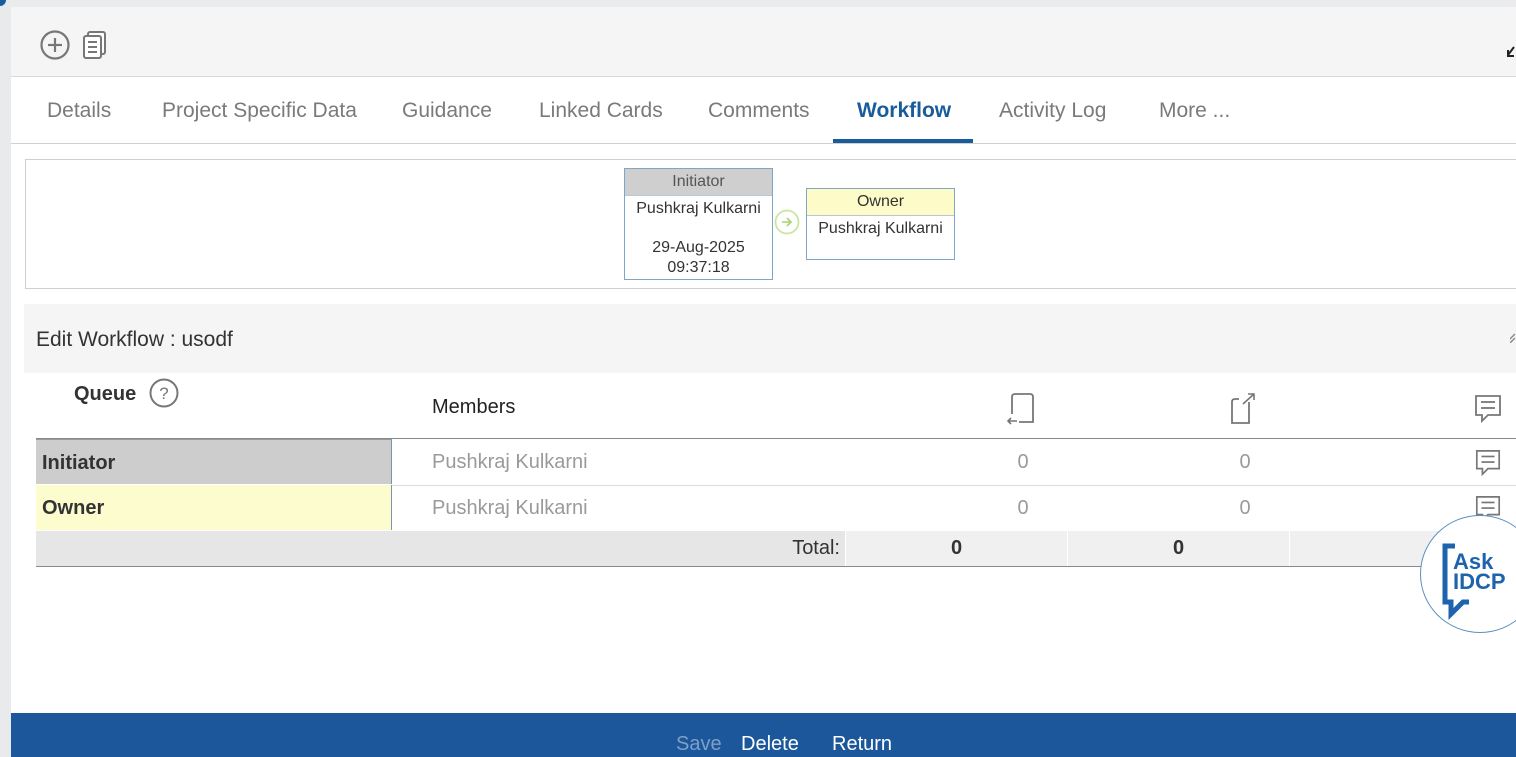  Describe the element at coordinates (1244, 409) in the screenshot. I see `sent-document-icon` at that location.